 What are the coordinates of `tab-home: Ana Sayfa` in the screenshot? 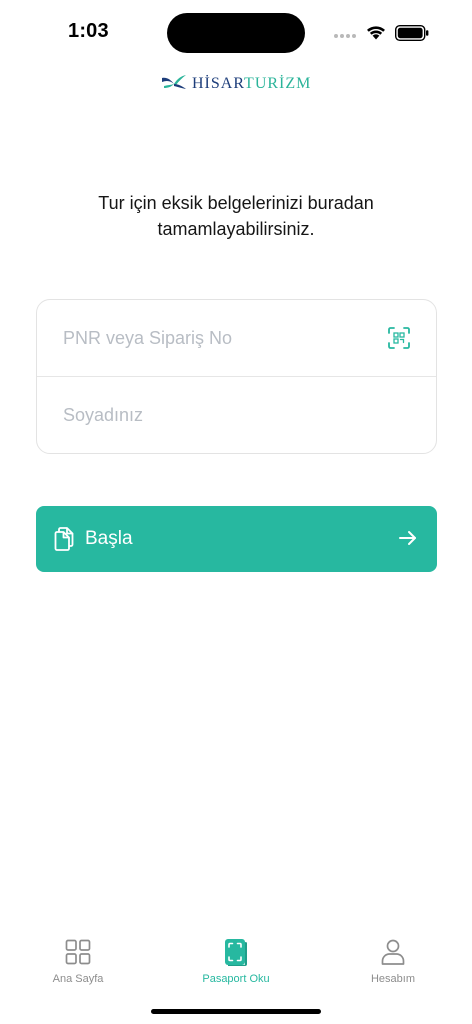 It's located at (78, 961).